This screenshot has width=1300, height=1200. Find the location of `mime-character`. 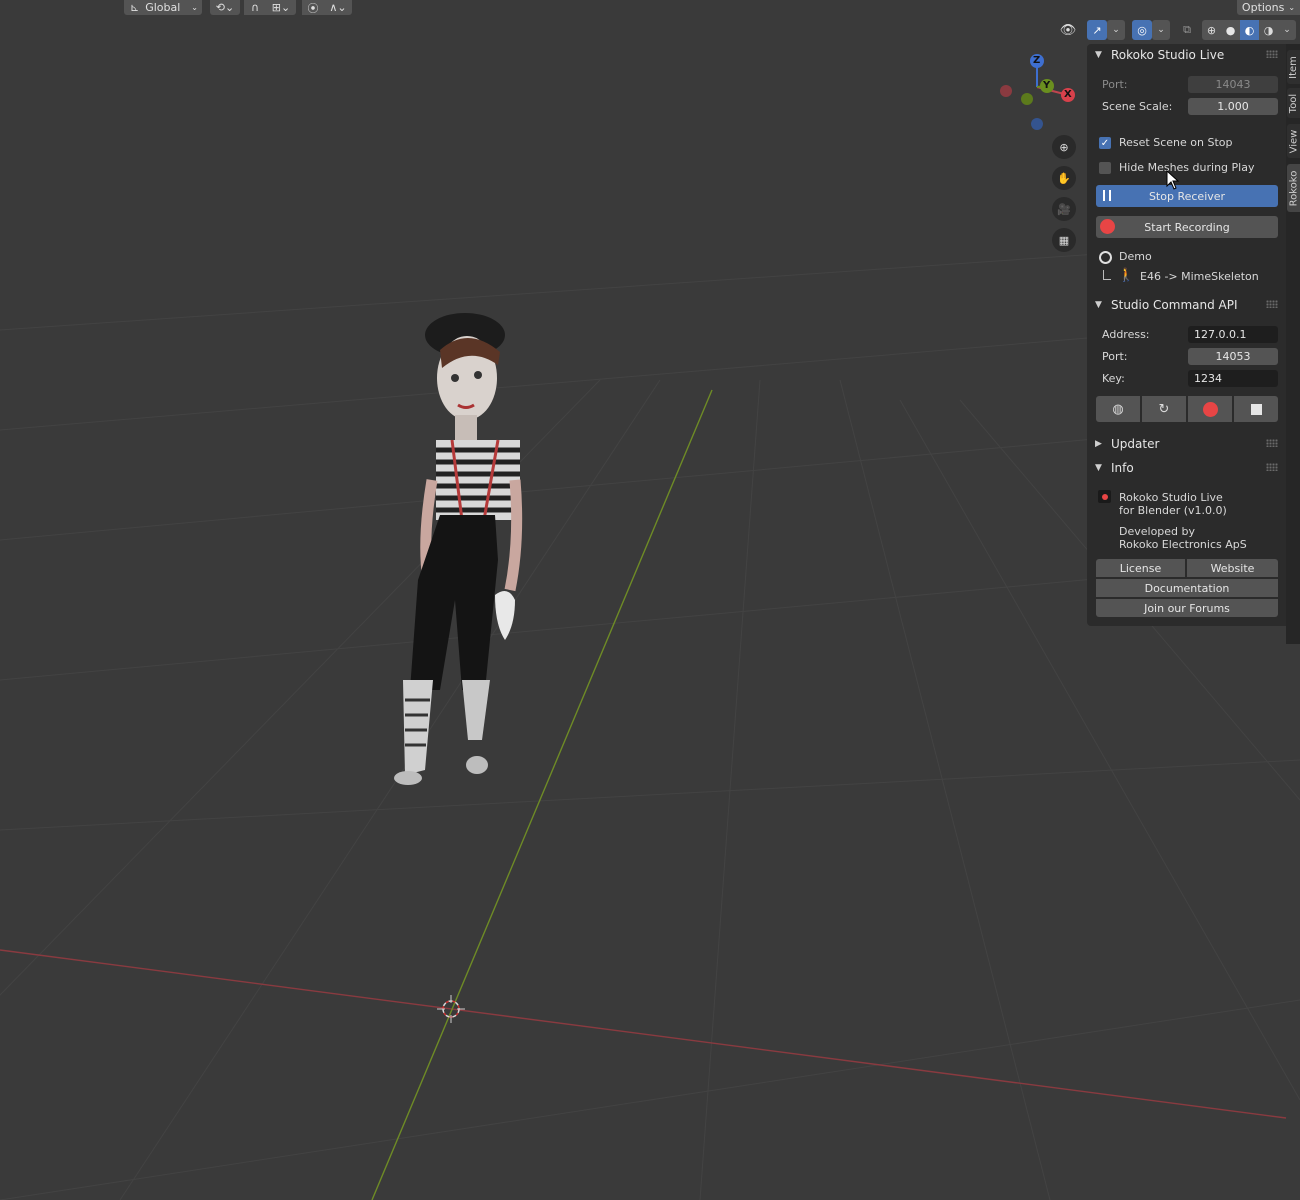

mime-character is located at coordinates (458, 549).